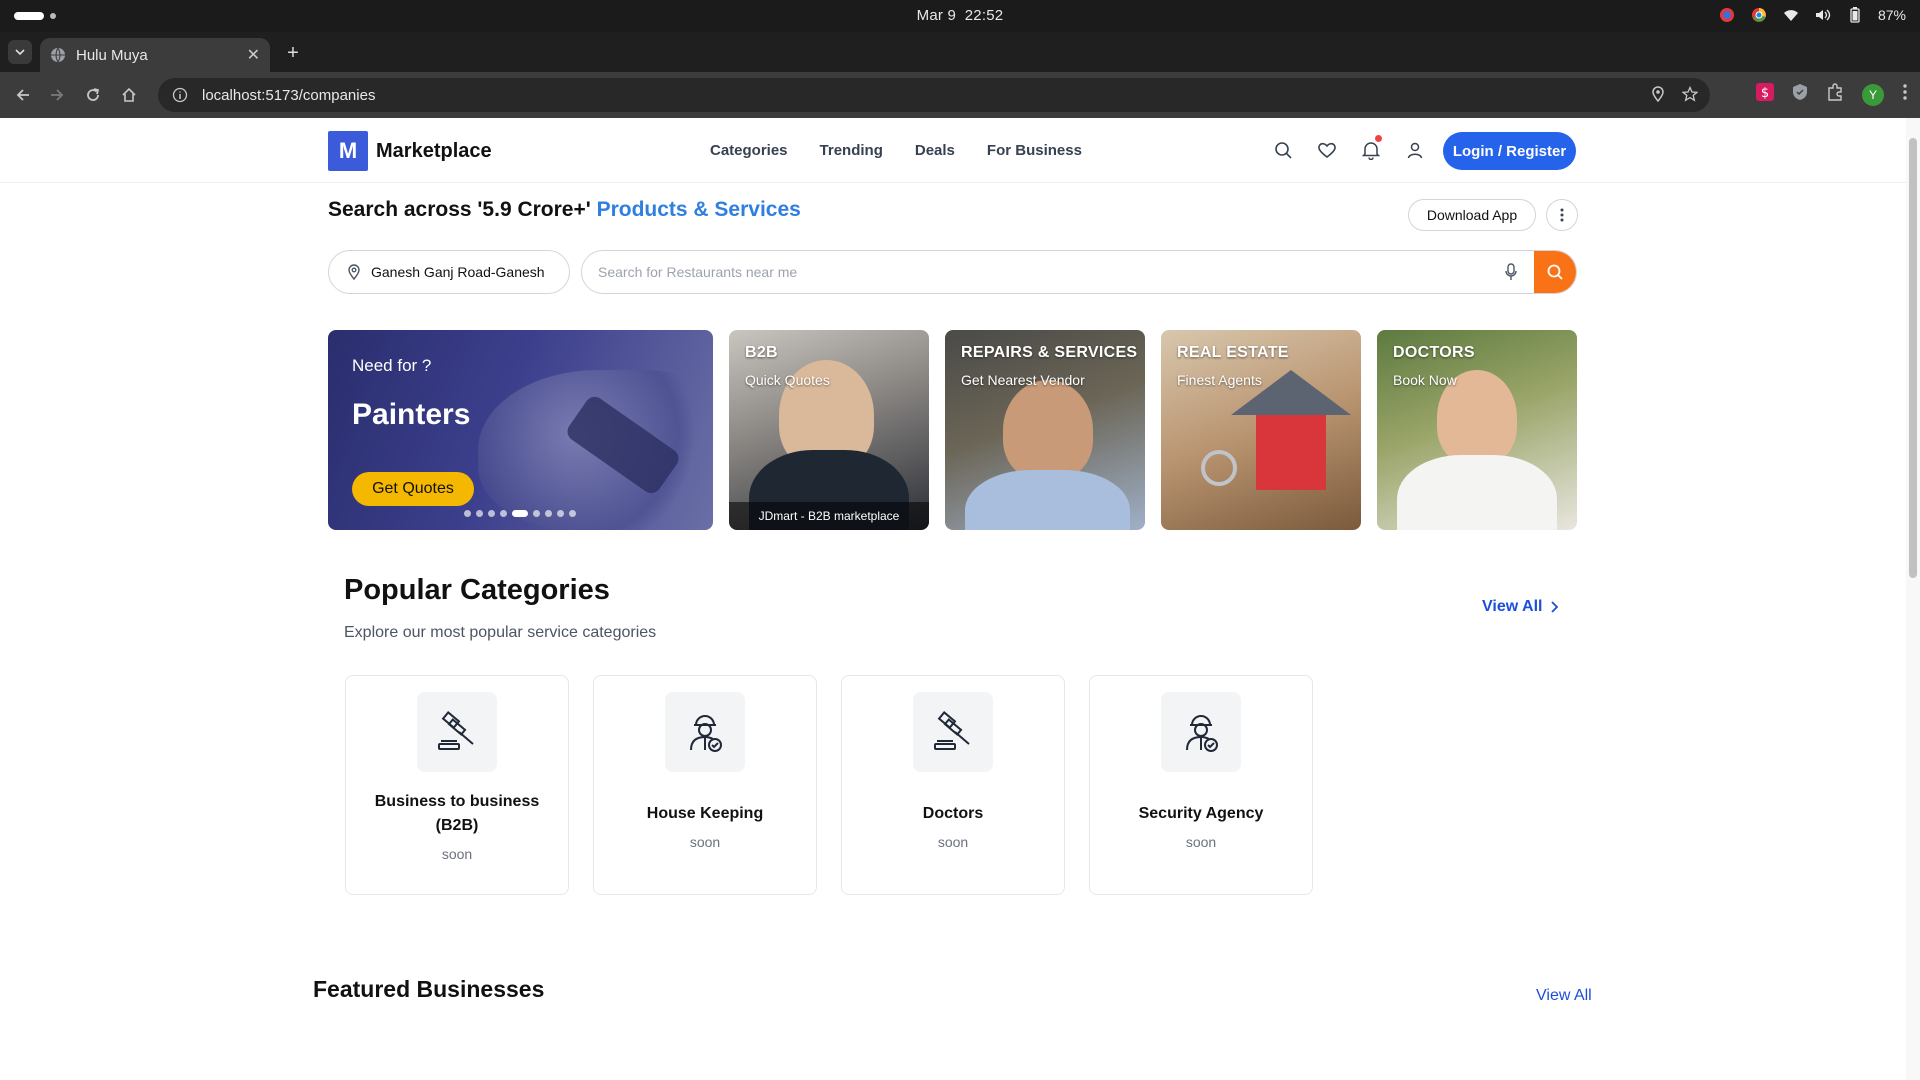  I want to click on shirt-image, so click(1047, 500).